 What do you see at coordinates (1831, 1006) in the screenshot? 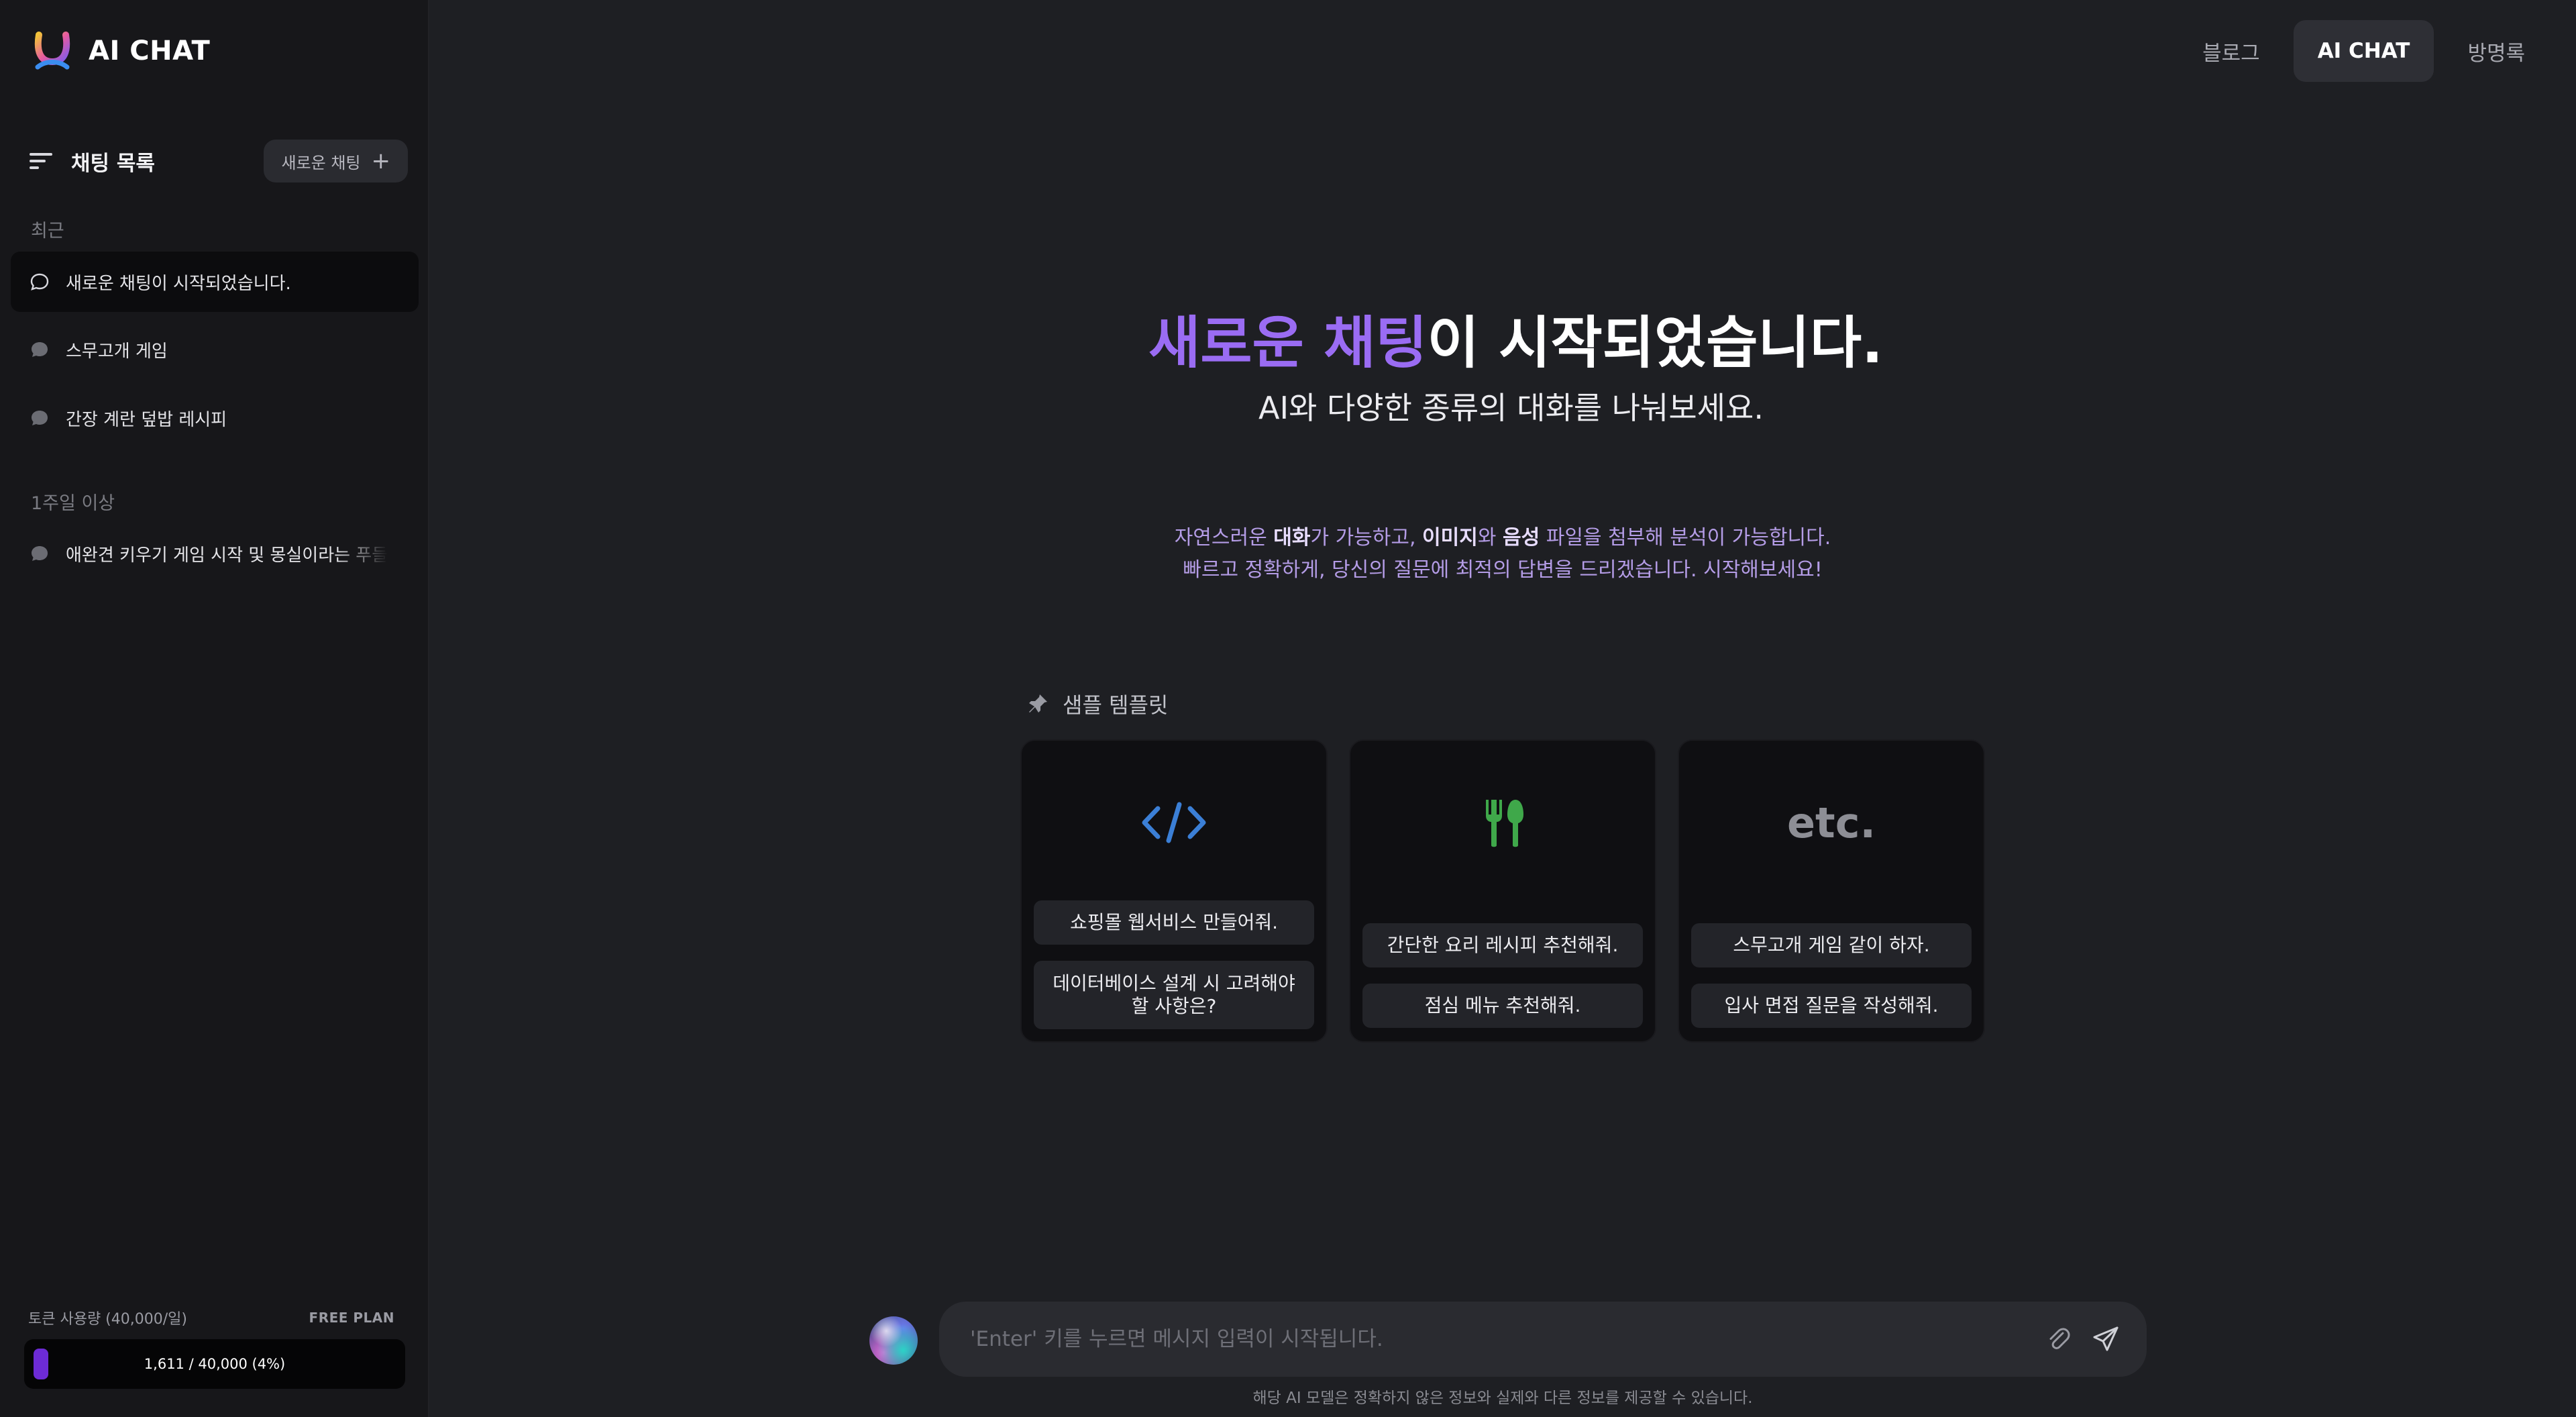
I see `template-prompt: 입사 면접 질문을 작성해줘.` at bounding box center [1831, 1006].